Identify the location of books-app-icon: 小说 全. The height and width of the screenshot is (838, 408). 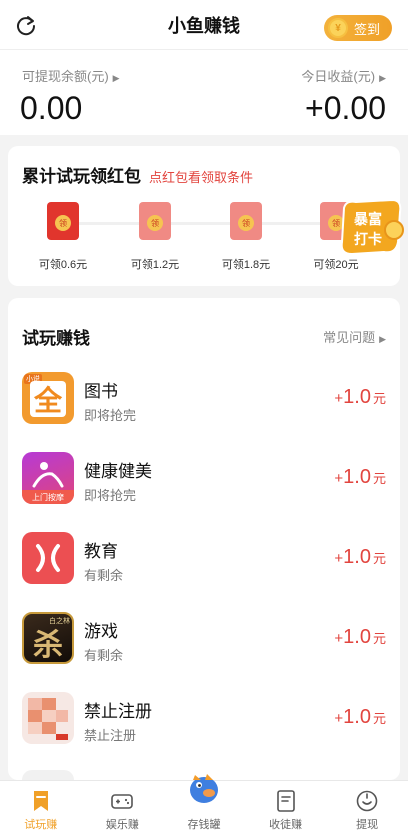
(48, 398).